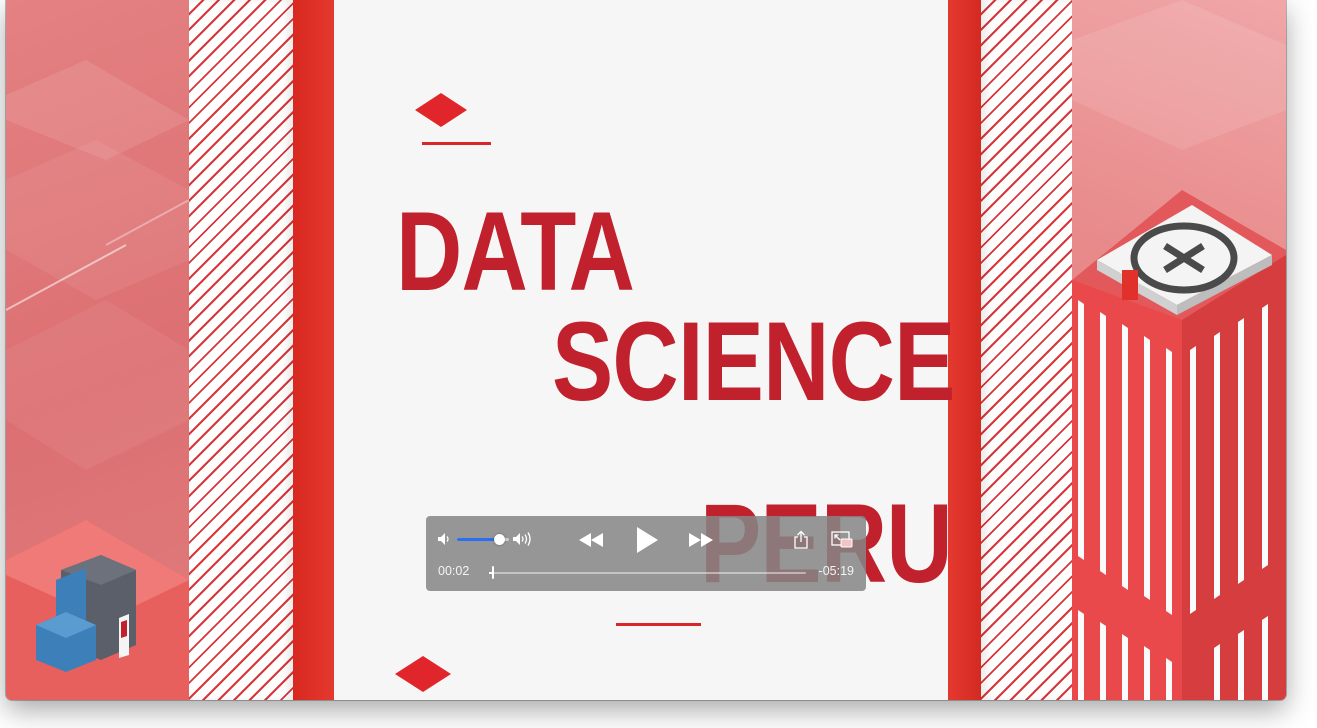 This screenshot has width=1317, height=728. What do you see at coordinates (456, 143) in the screenshot?
I see `underline-top` at bounding box center [456, 143].